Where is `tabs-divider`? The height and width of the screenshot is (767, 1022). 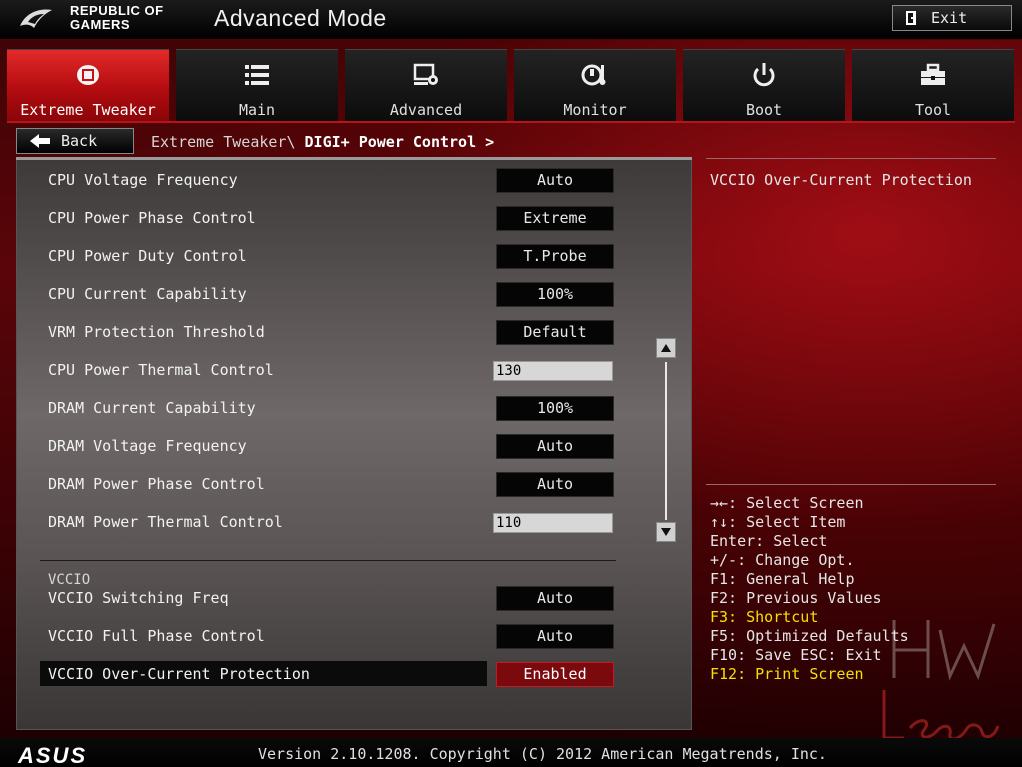
tabs-divider is located at coordinates (511, 122).